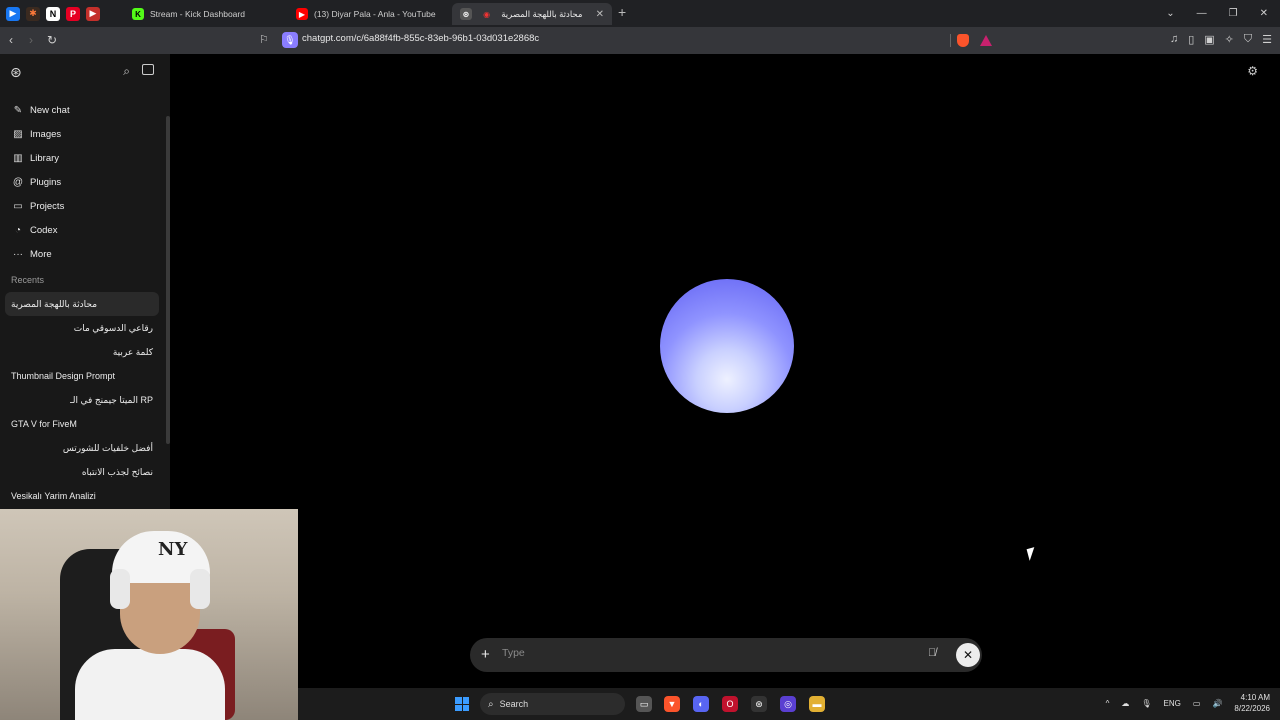  I want to click on sidebar-item-library: ▥ Library, so click(87, 158).